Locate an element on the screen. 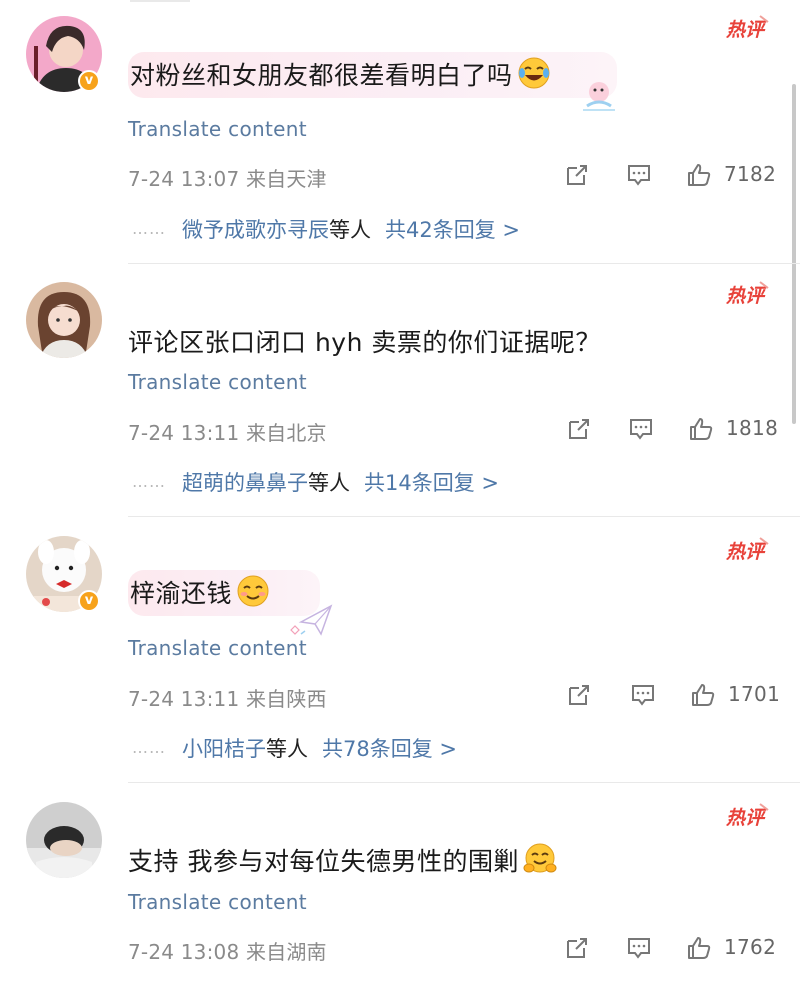 The height and width of the screenshot is (982, 800). comment-actions: 7182 is located at coordinates (400, 177).